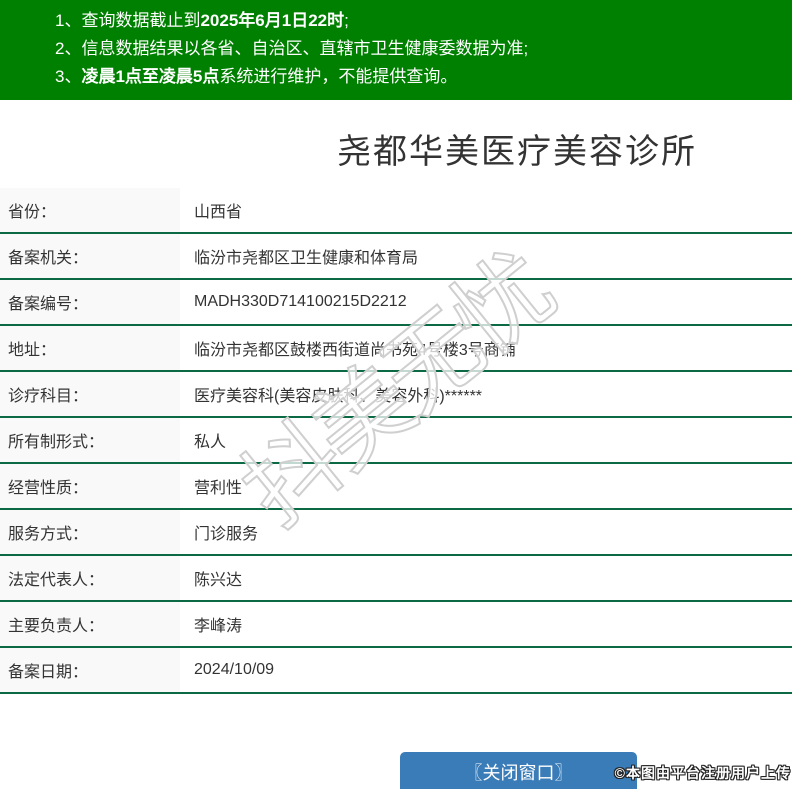 This screenshot has height=789, width=792. Describe the element at coordinates (418, 21) in the screenshot. I see `notice-line: 1、查询数据截止到2025年6月1日22时;` at that location.